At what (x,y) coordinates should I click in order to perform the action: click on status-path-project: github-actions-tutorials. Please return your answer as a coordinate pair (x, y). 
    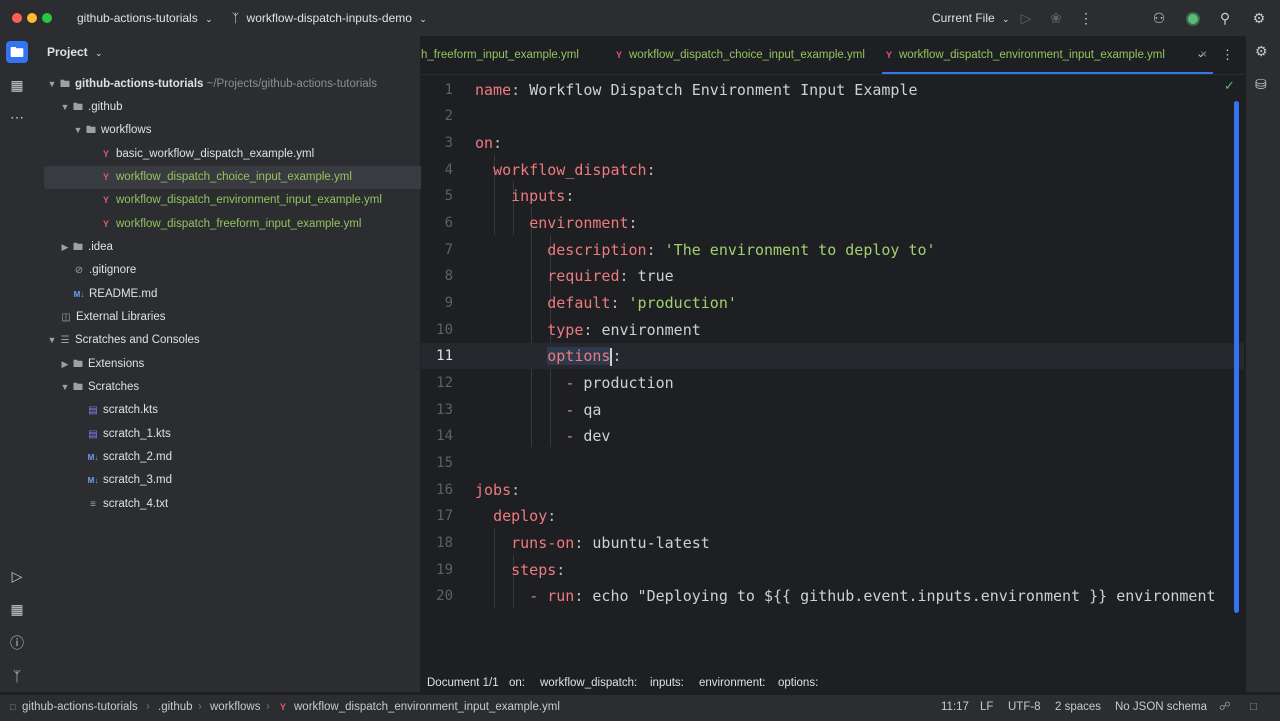
    Looking at the image, I should click on (80, 707).